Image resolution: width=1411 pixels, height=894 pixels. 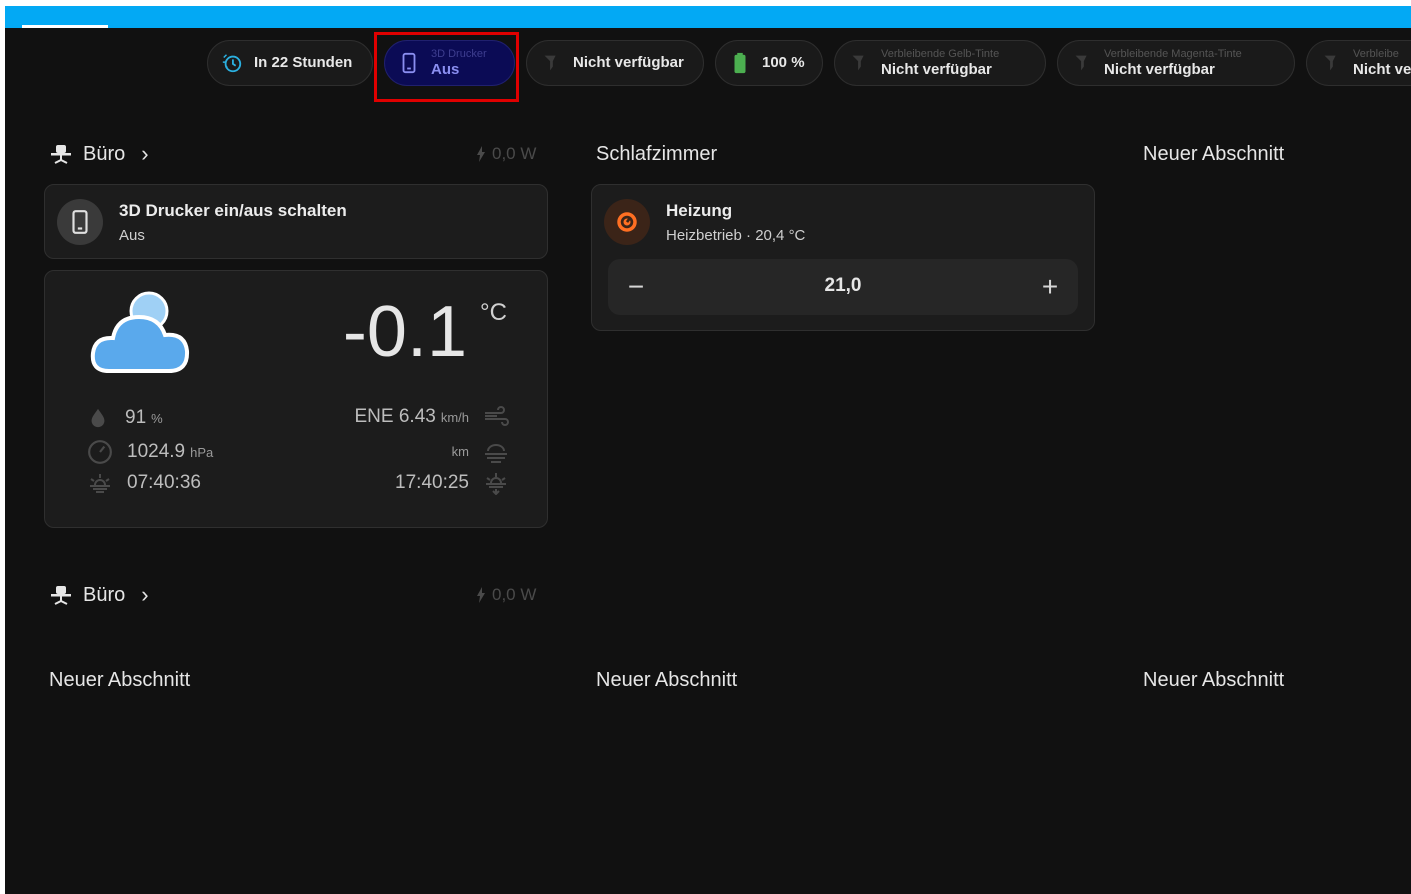 I want to click on weather-wind: ENE 6.43 km/h, so click(x=432, y=417).